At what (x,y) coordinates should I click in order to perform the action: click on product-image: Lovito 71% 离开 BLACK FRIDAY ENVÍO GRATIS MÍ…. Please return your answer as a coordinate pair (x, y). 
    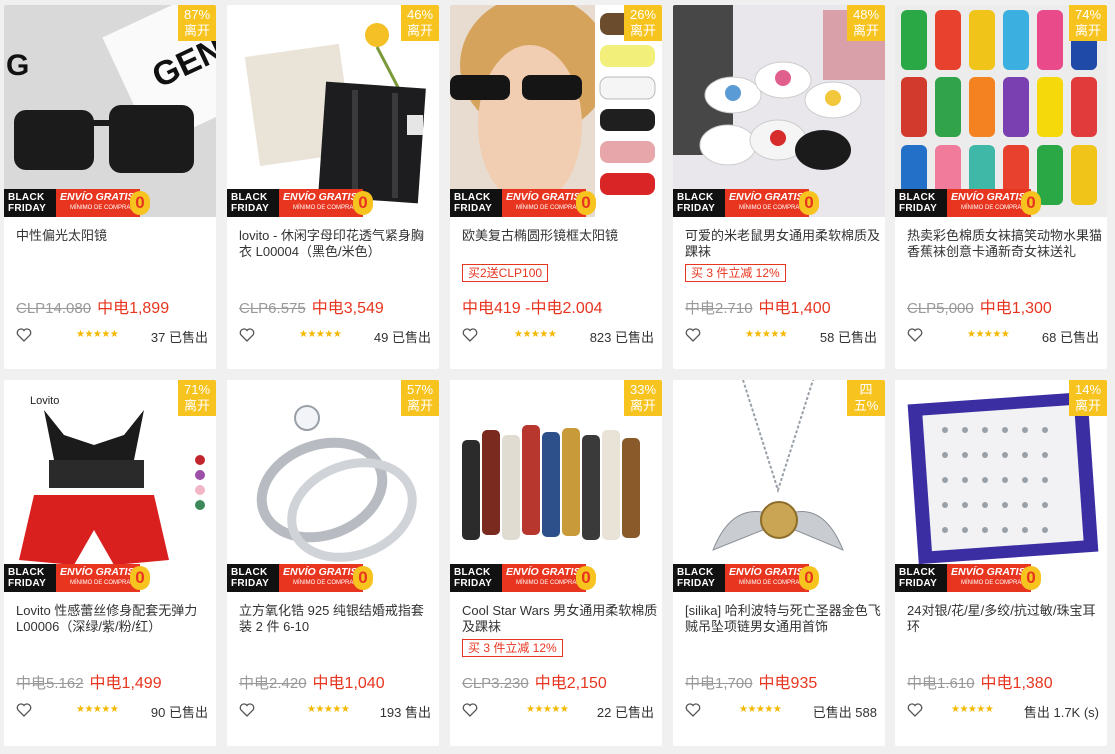
    Looking at the image, I should click on (110, 486).